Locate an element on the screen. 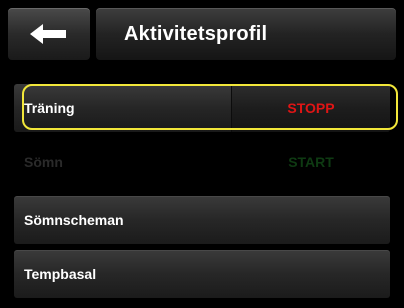  stop-button: STOPP is located at coordinates (310, 108).